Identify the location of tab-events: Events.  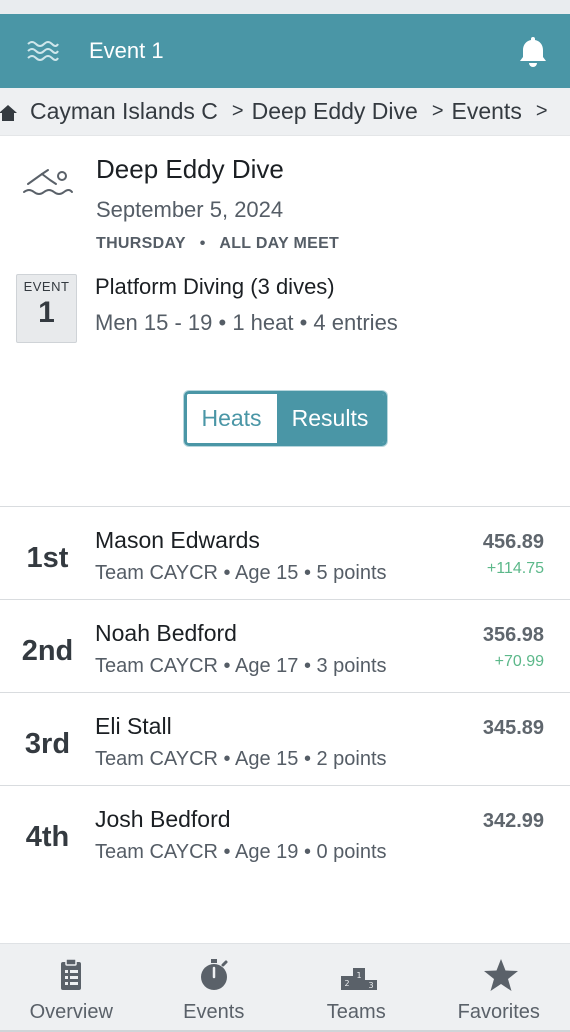
(214, 988).